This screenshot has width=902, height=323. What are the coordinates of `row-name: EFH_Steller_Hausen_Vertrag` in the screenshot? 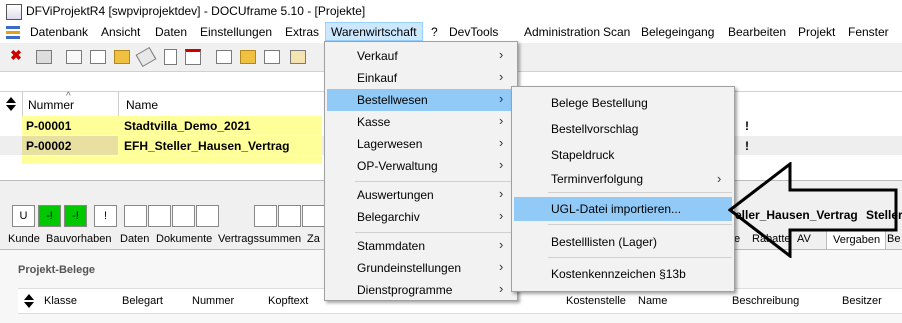 It's located at (207, 146).